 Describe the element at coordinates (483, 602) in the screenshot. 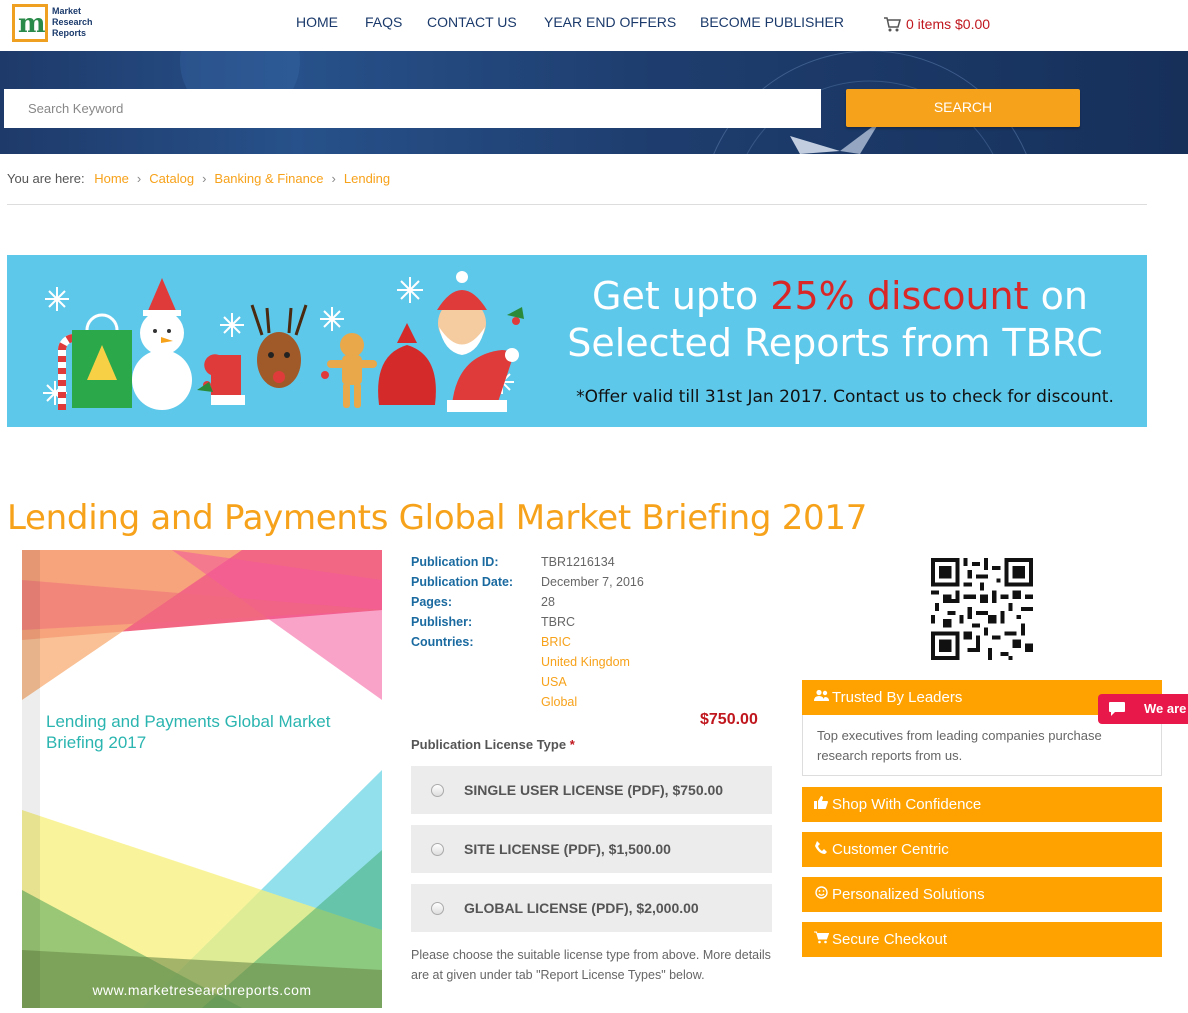

I see `detail-row: Pages: 28` at that location.